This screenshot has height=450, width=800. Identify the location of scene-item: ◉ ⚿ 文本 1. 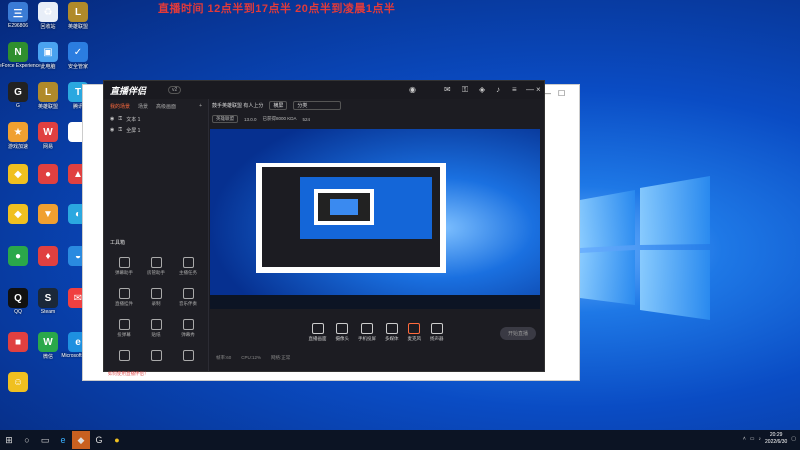
(156, 119).